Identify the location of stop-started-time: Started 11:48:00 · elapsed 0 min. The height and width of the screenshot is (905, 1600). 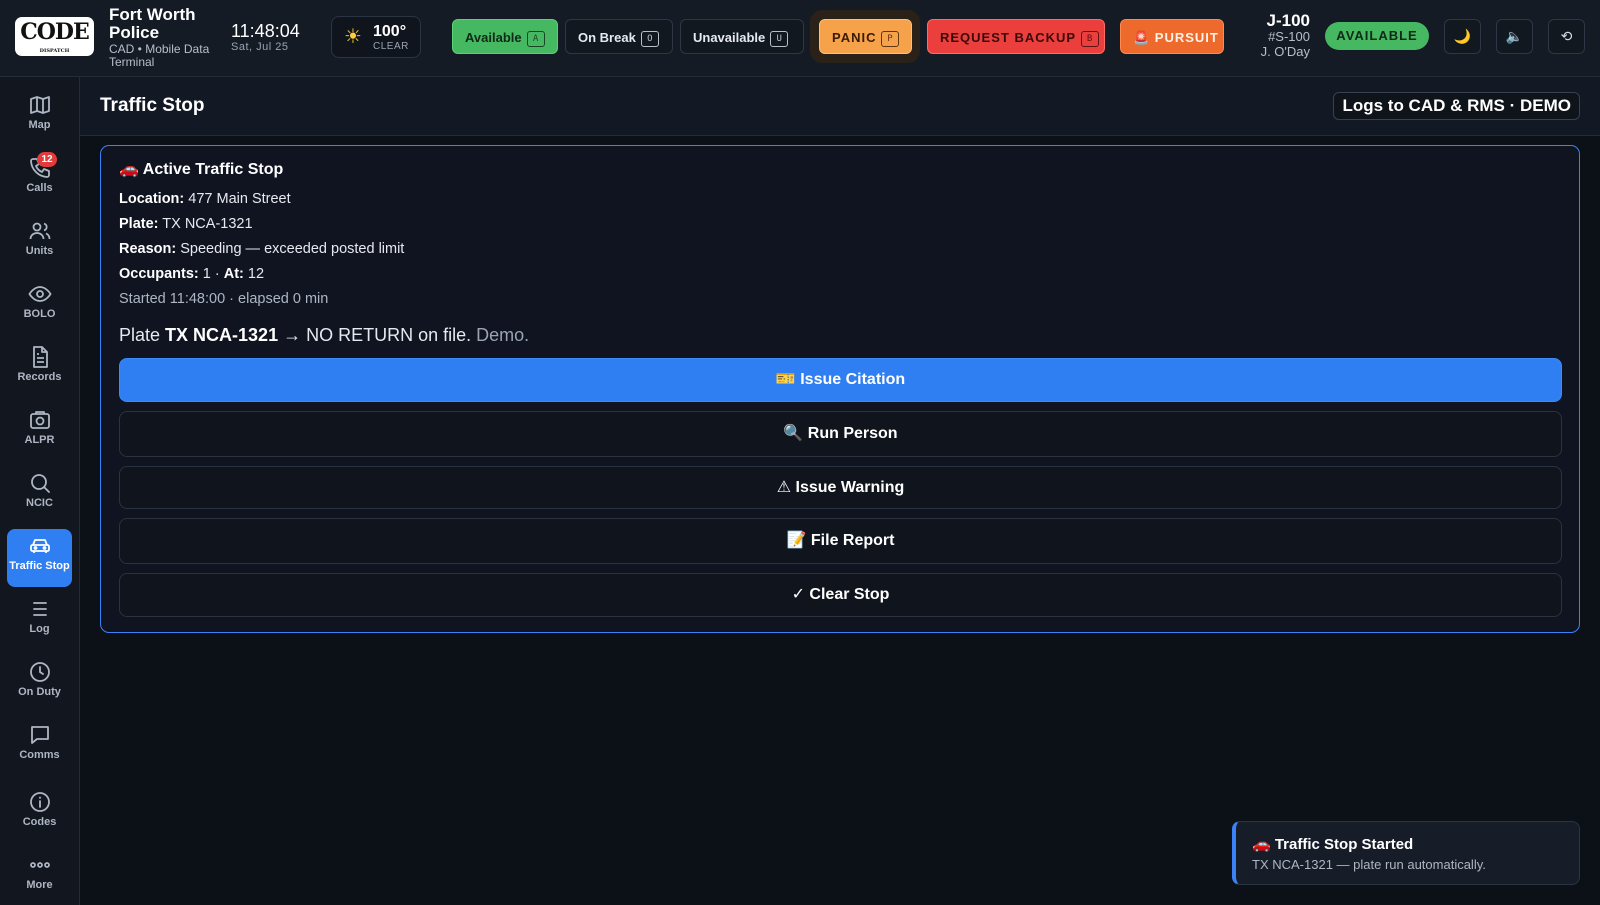
(224, 299).